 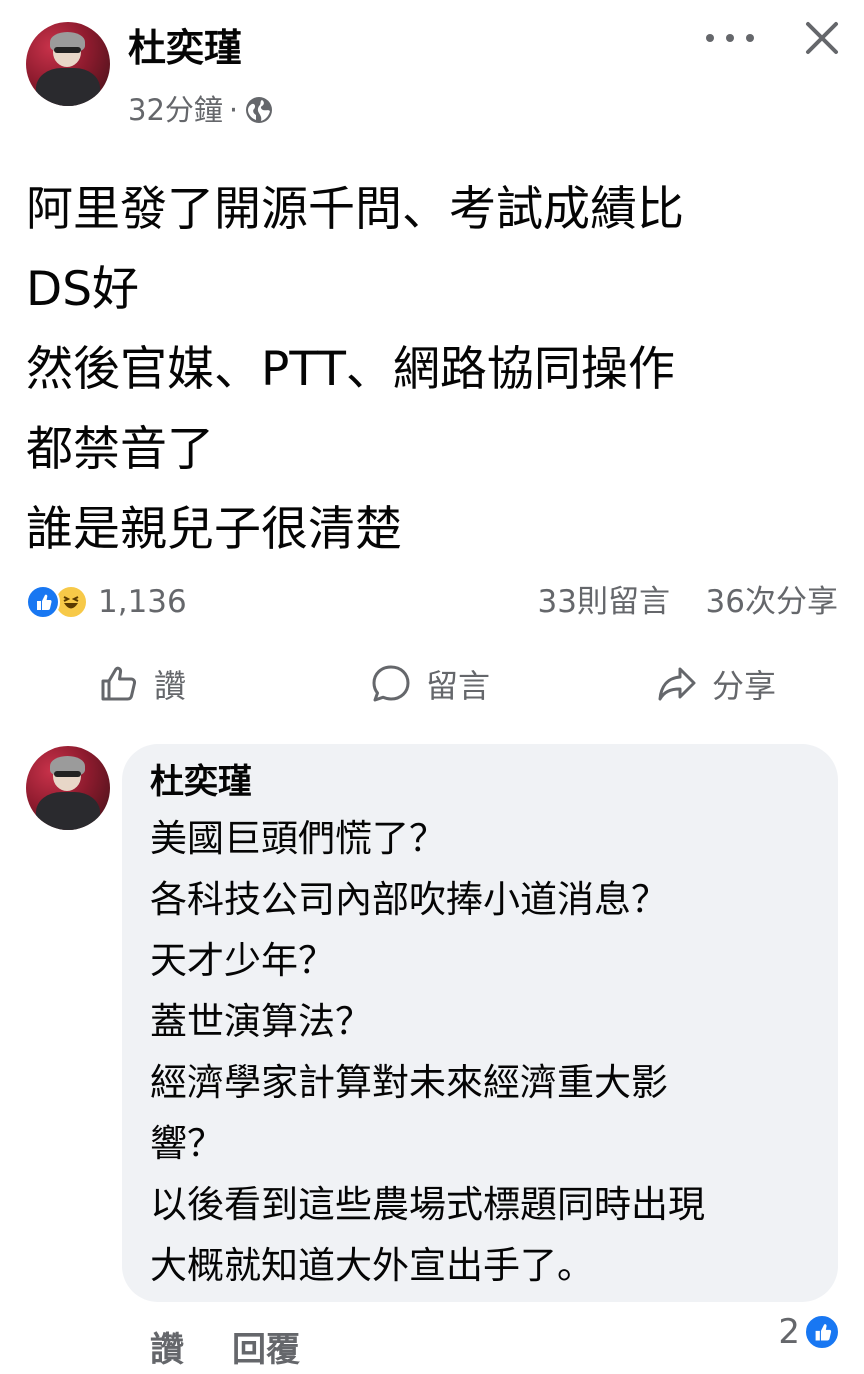 What do you see at coordinates (355, 209) in the screenshot?
I see `post-text-line: 阿里發了開源千問、考試成績比` at bounding box center [355, 209].